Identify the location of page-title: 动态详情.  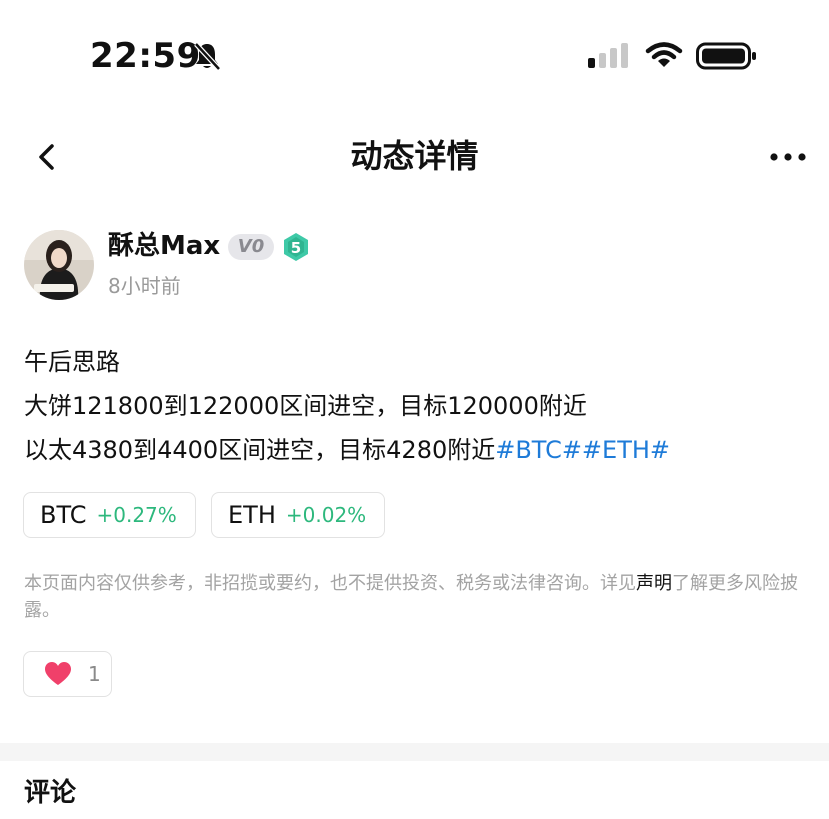
(414, 156).